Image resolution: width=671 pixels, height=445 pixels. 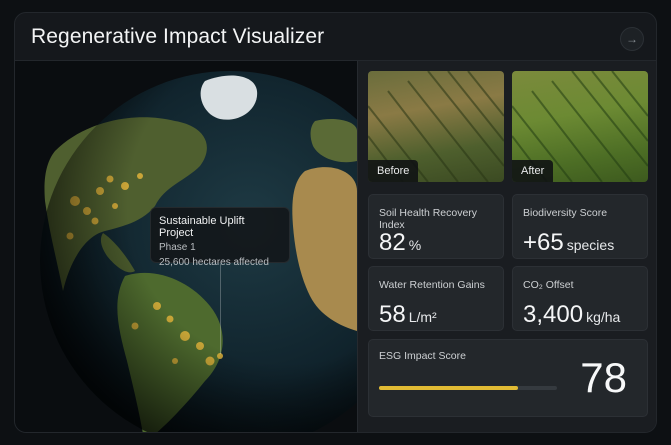 I want to click on page-title: Regenerative Impact Visualizer, so click(x=178, y=36).